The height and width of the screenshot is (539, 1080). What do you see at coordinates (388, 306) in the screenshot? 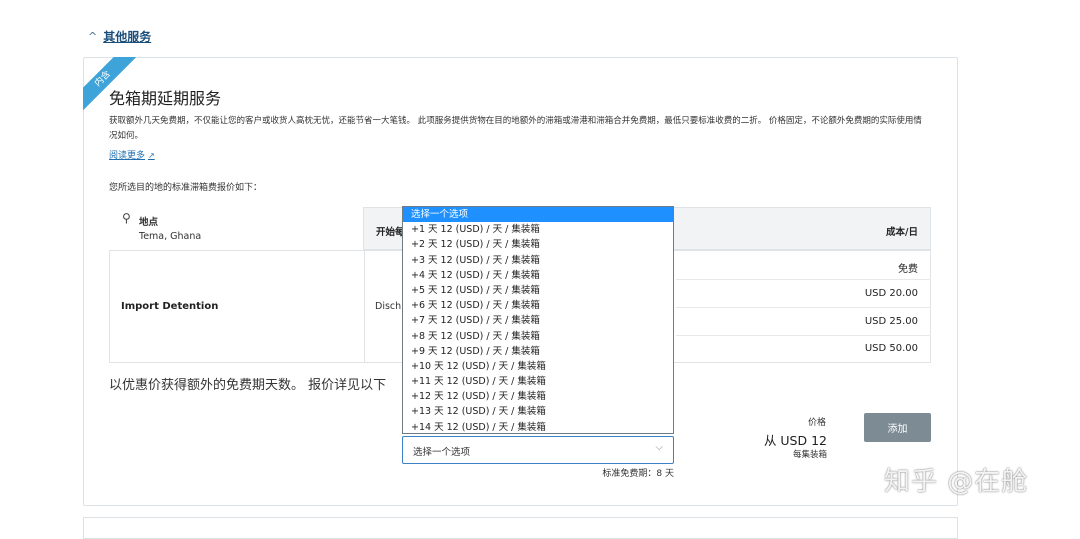
I see `start-value: Disch` at bounding box center [388, 306].